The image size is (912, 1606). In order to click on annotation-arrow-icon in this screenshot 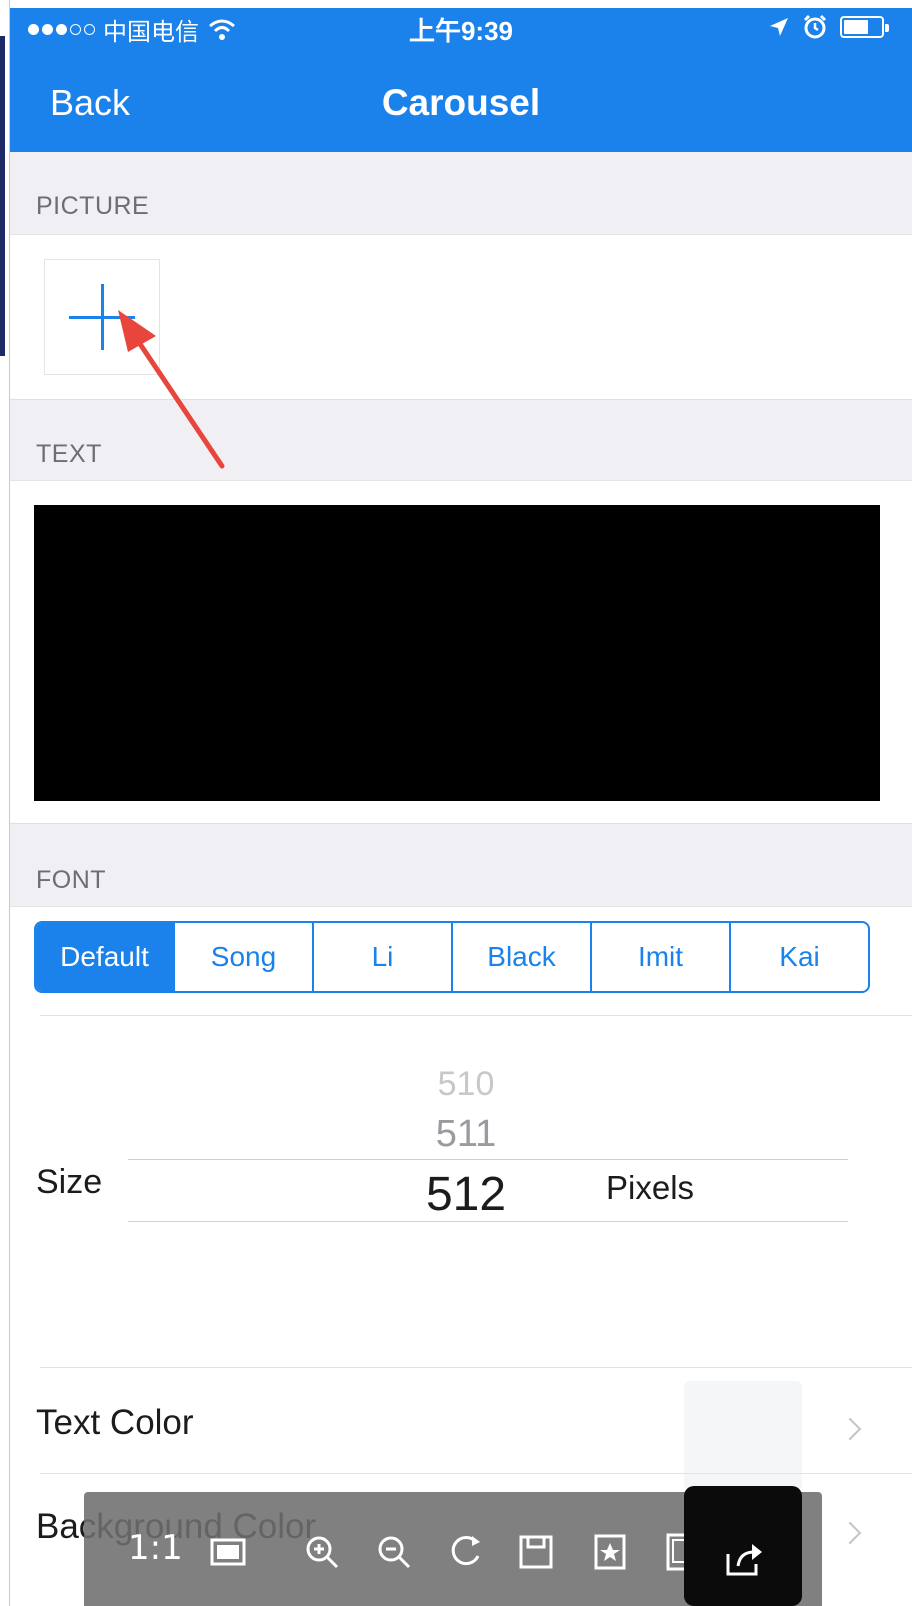, I will do `click(171, 389)`.